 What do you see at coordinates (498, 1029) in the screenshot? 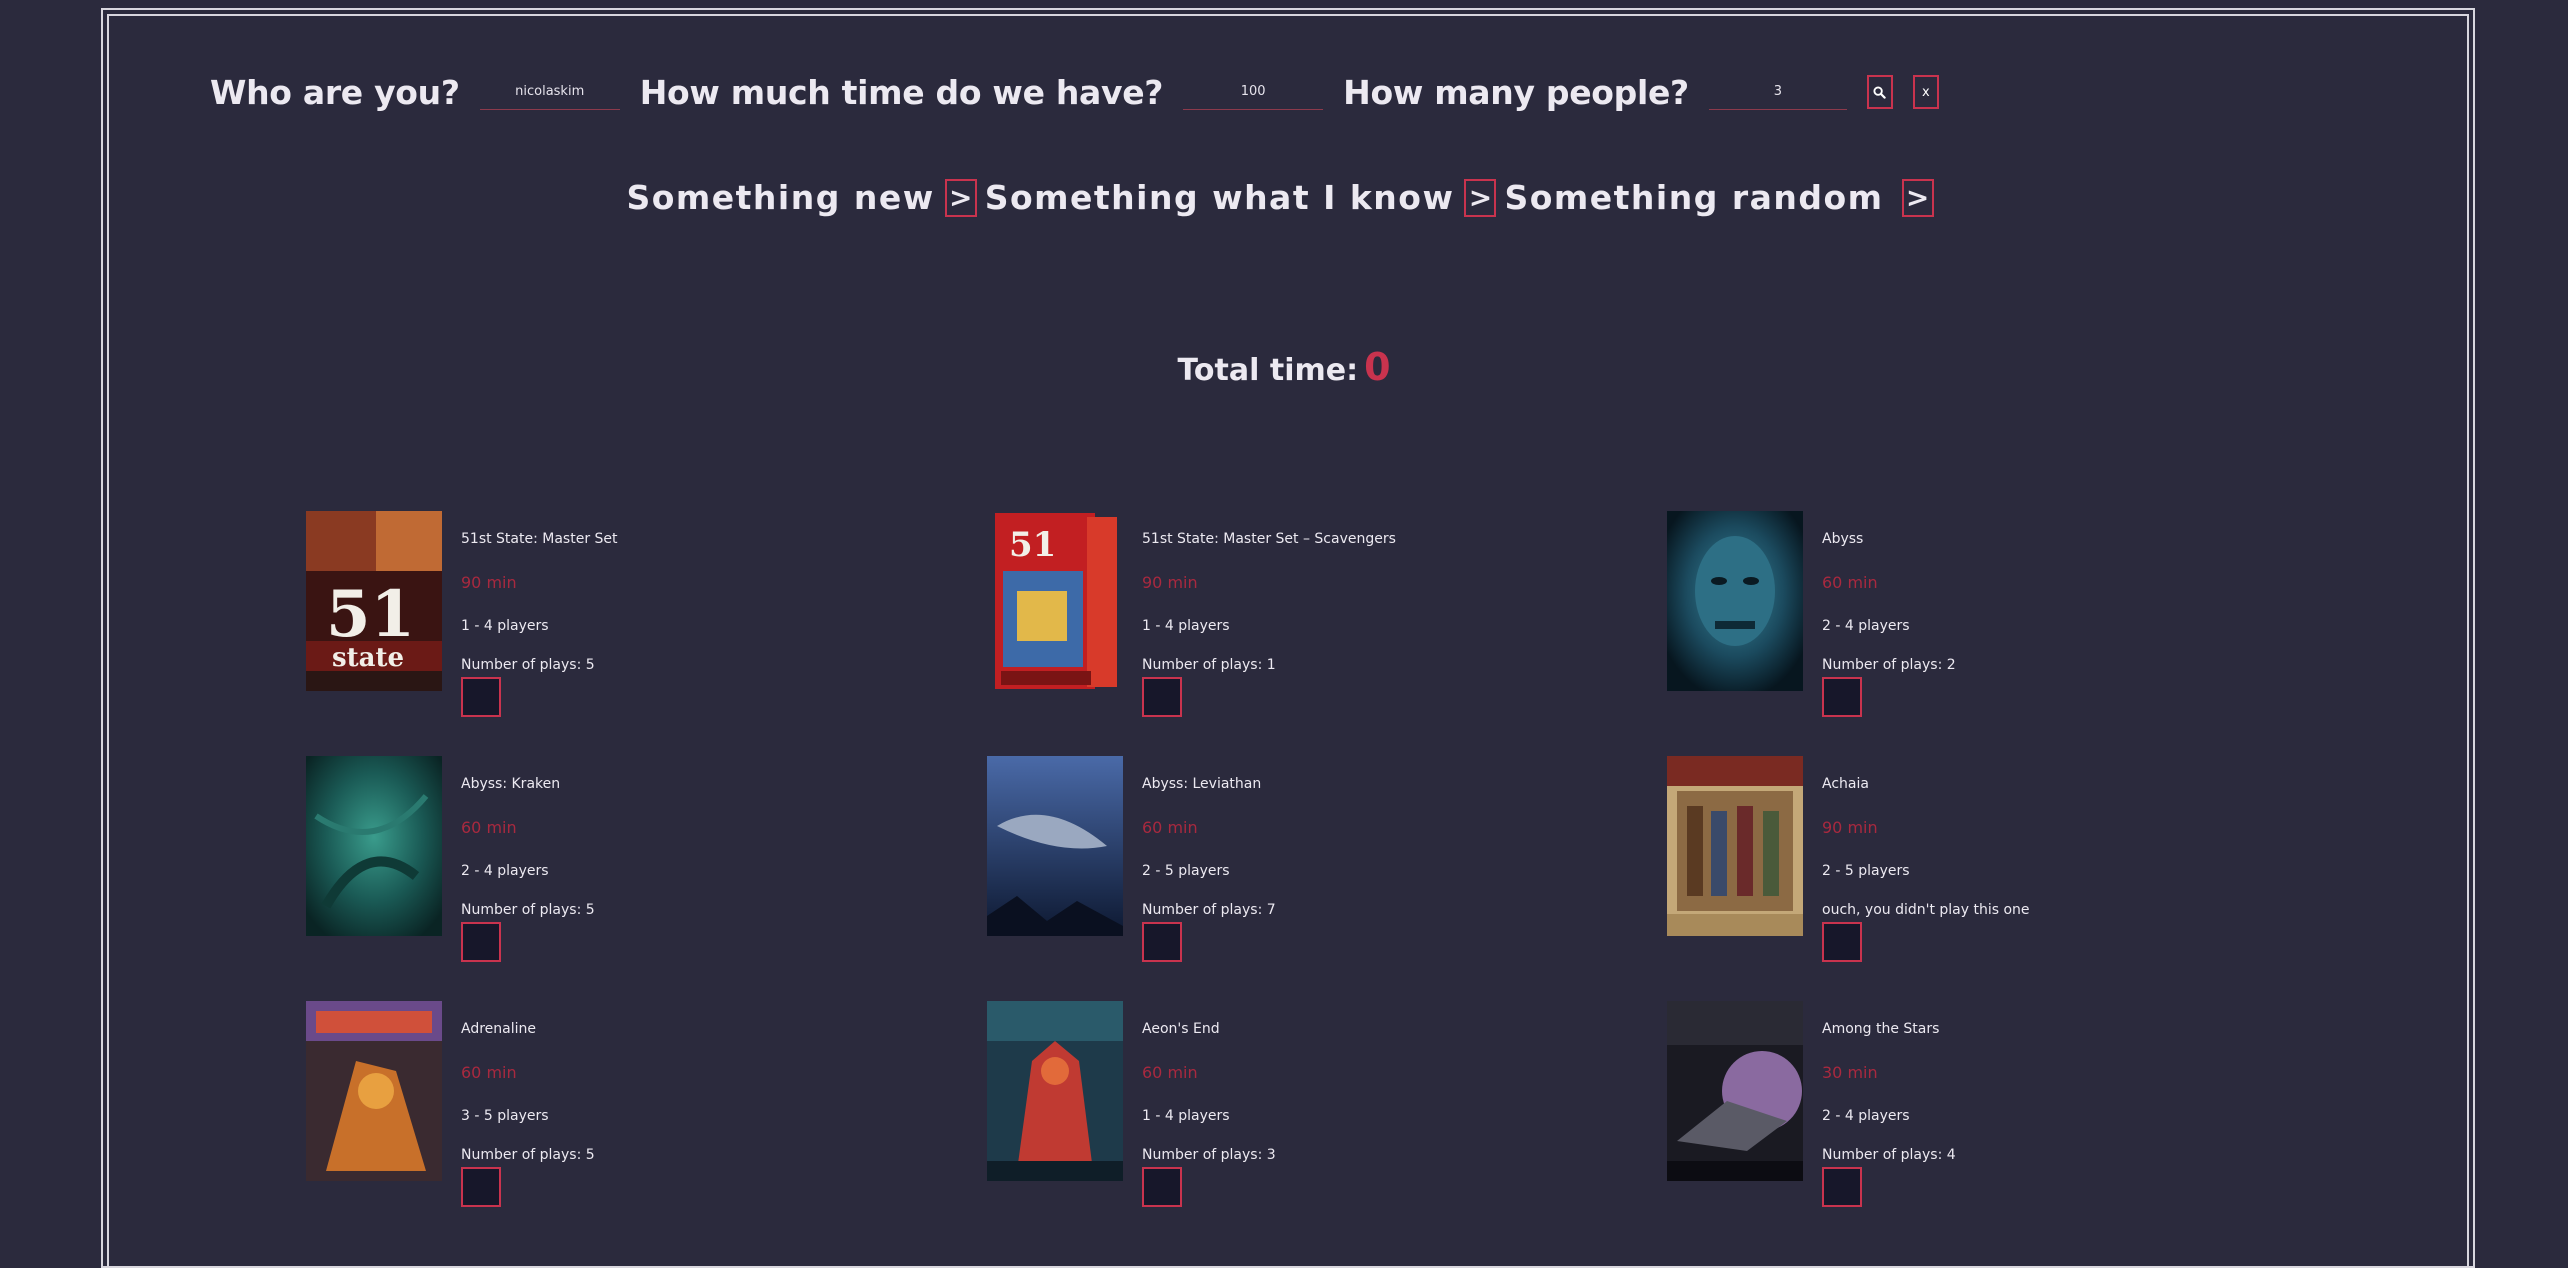
I see `game-title: Adrenaline` at bounding box center [498, 1029].